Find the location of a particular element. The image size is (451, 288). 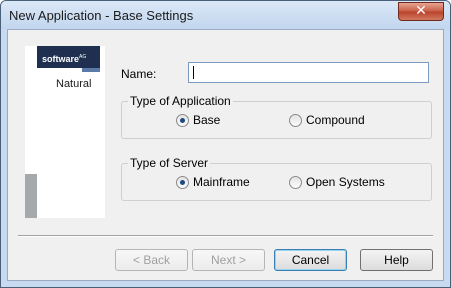

close-button: ✕ is located at coordinates (421, 11).